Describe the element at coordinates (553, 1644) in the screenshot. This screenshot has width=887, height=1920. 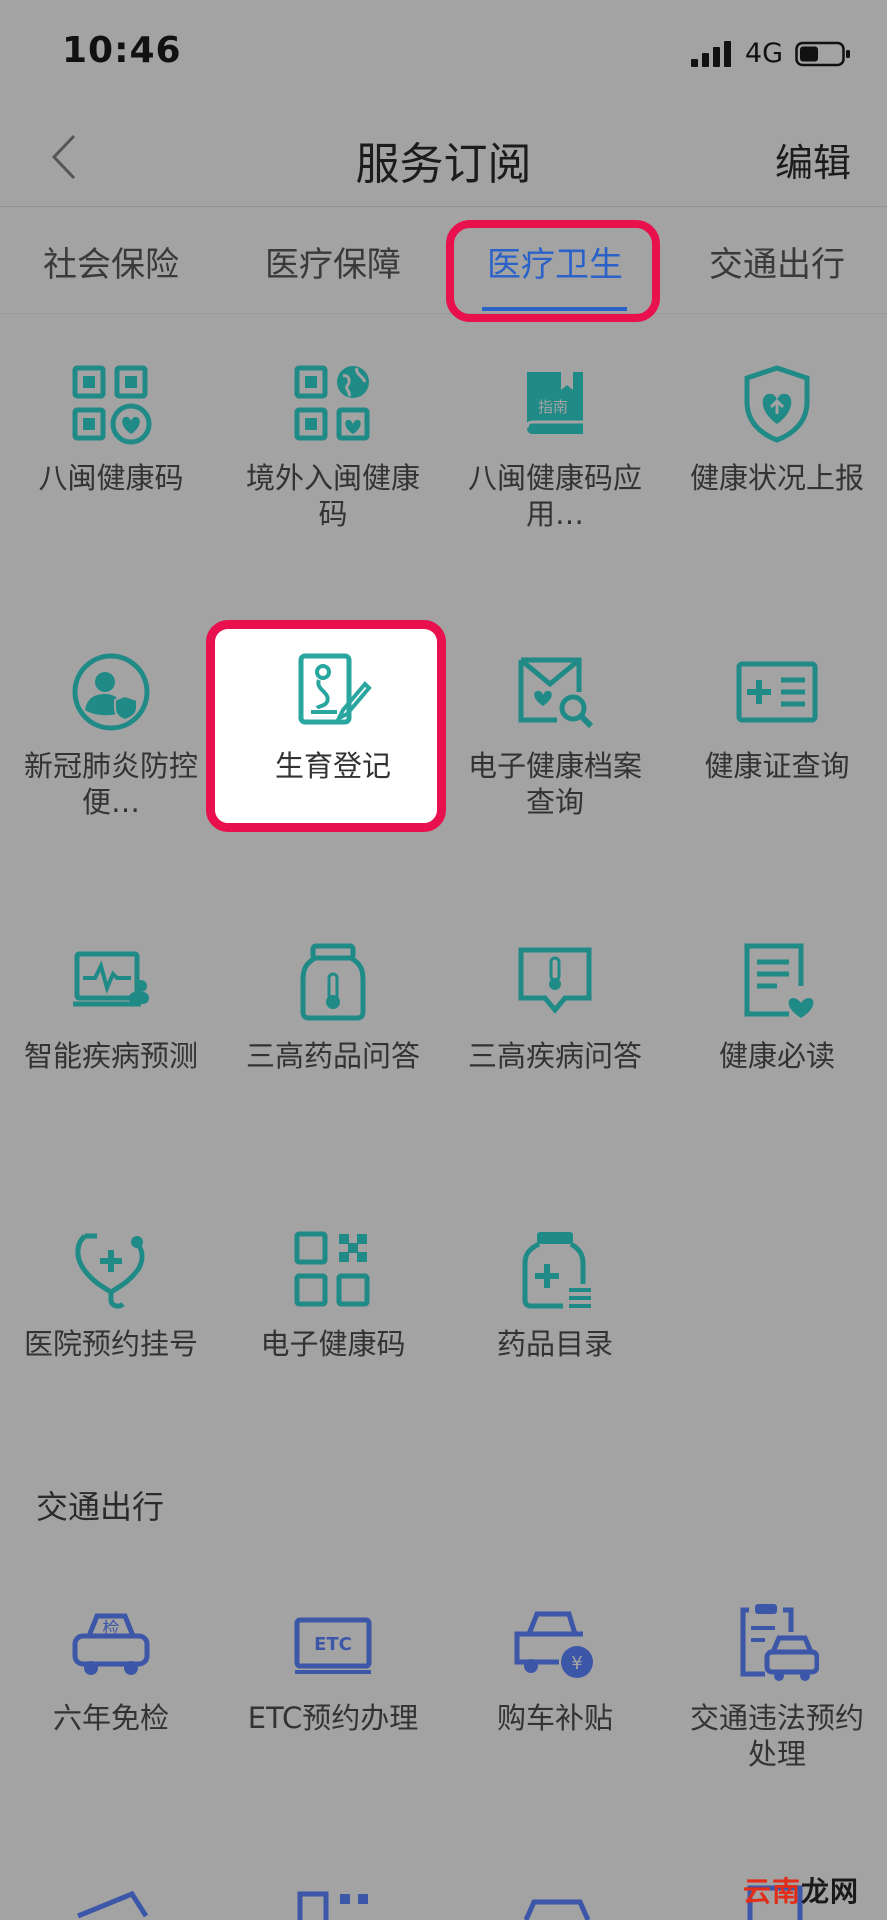
I see `car-subsidy-icon: ¥` at that location.